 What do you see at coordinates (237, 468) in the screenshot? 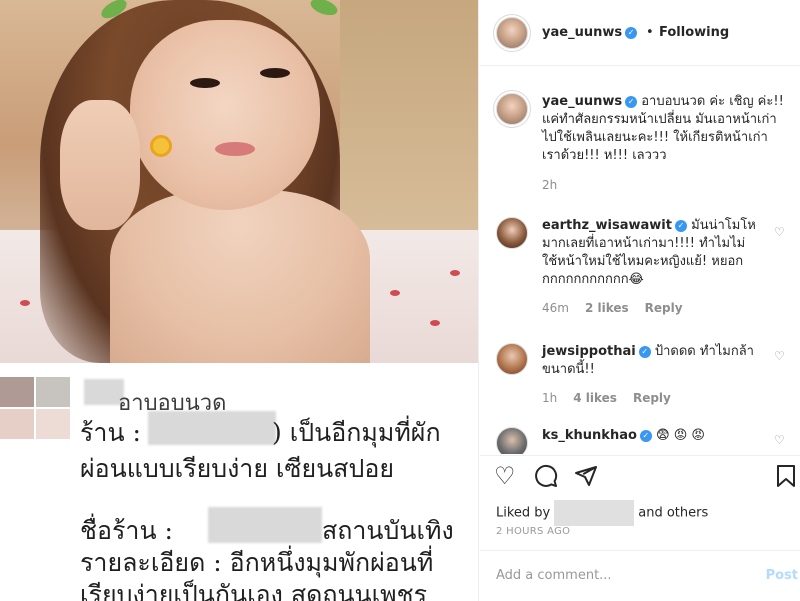
I see `media-line2: ผ่อนแบบเรียบง่าย เซียนสปอย` at bounding box center [237, 468].